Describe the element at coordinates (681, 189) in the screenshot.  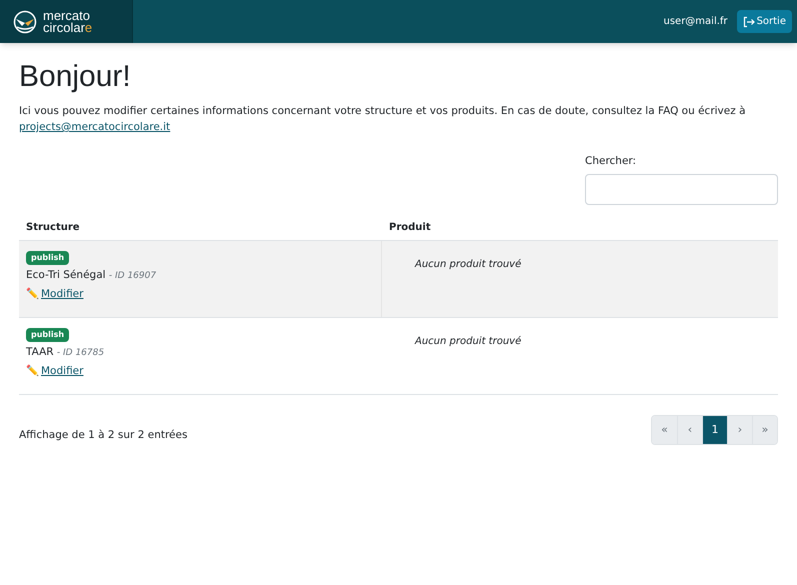
I see `search-field` at that location.